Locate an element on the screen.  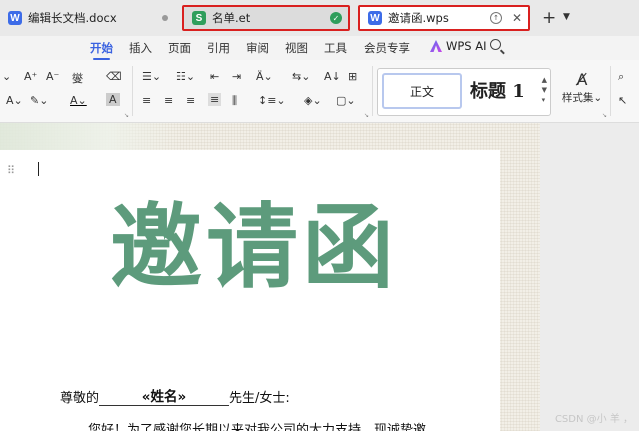
wps-ai-button: WPS AI is located at coordinates (458, 46).